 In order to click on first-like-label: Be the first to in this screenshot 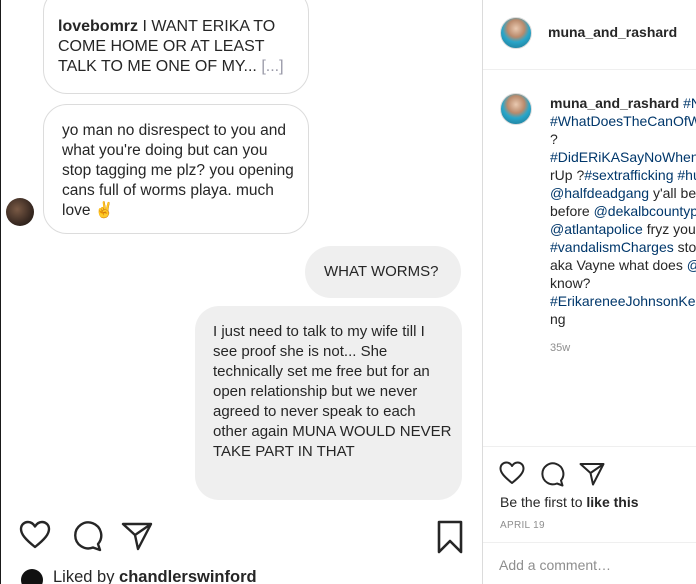, I will do `click(543, 502)`.